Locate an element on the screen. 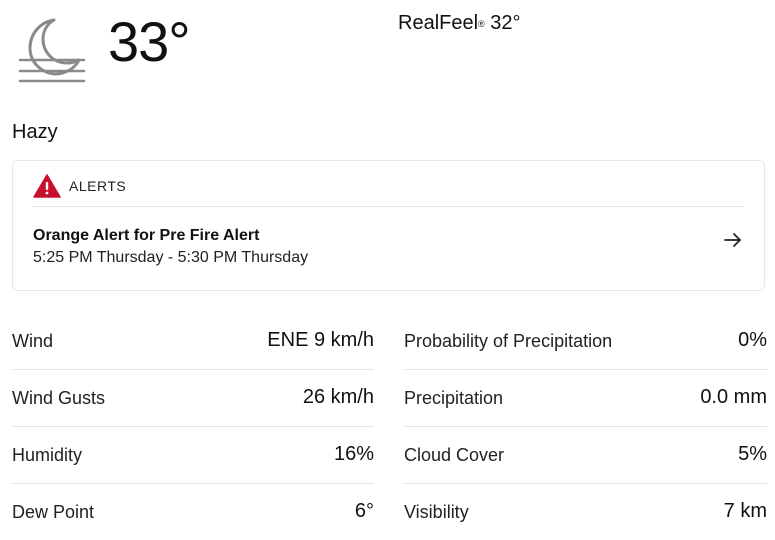 The height and width of the screenshot is (540, 775). realfeel-label: RealFeel is located at coordinates (438, 23).